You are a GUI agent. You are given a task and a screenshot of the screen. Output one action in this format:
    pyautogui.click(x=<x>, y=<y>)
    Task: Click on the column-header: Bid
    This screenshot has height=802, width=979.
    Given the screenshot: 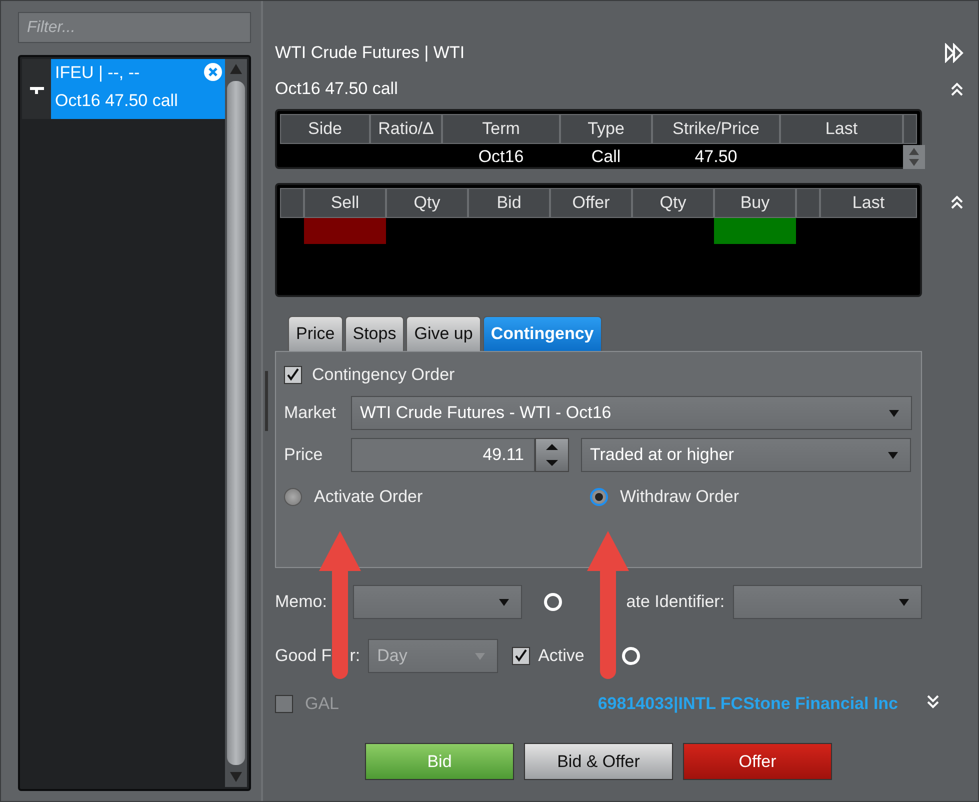 What is the action you would take?
    pyautogui.click(x=509, y=203)
    